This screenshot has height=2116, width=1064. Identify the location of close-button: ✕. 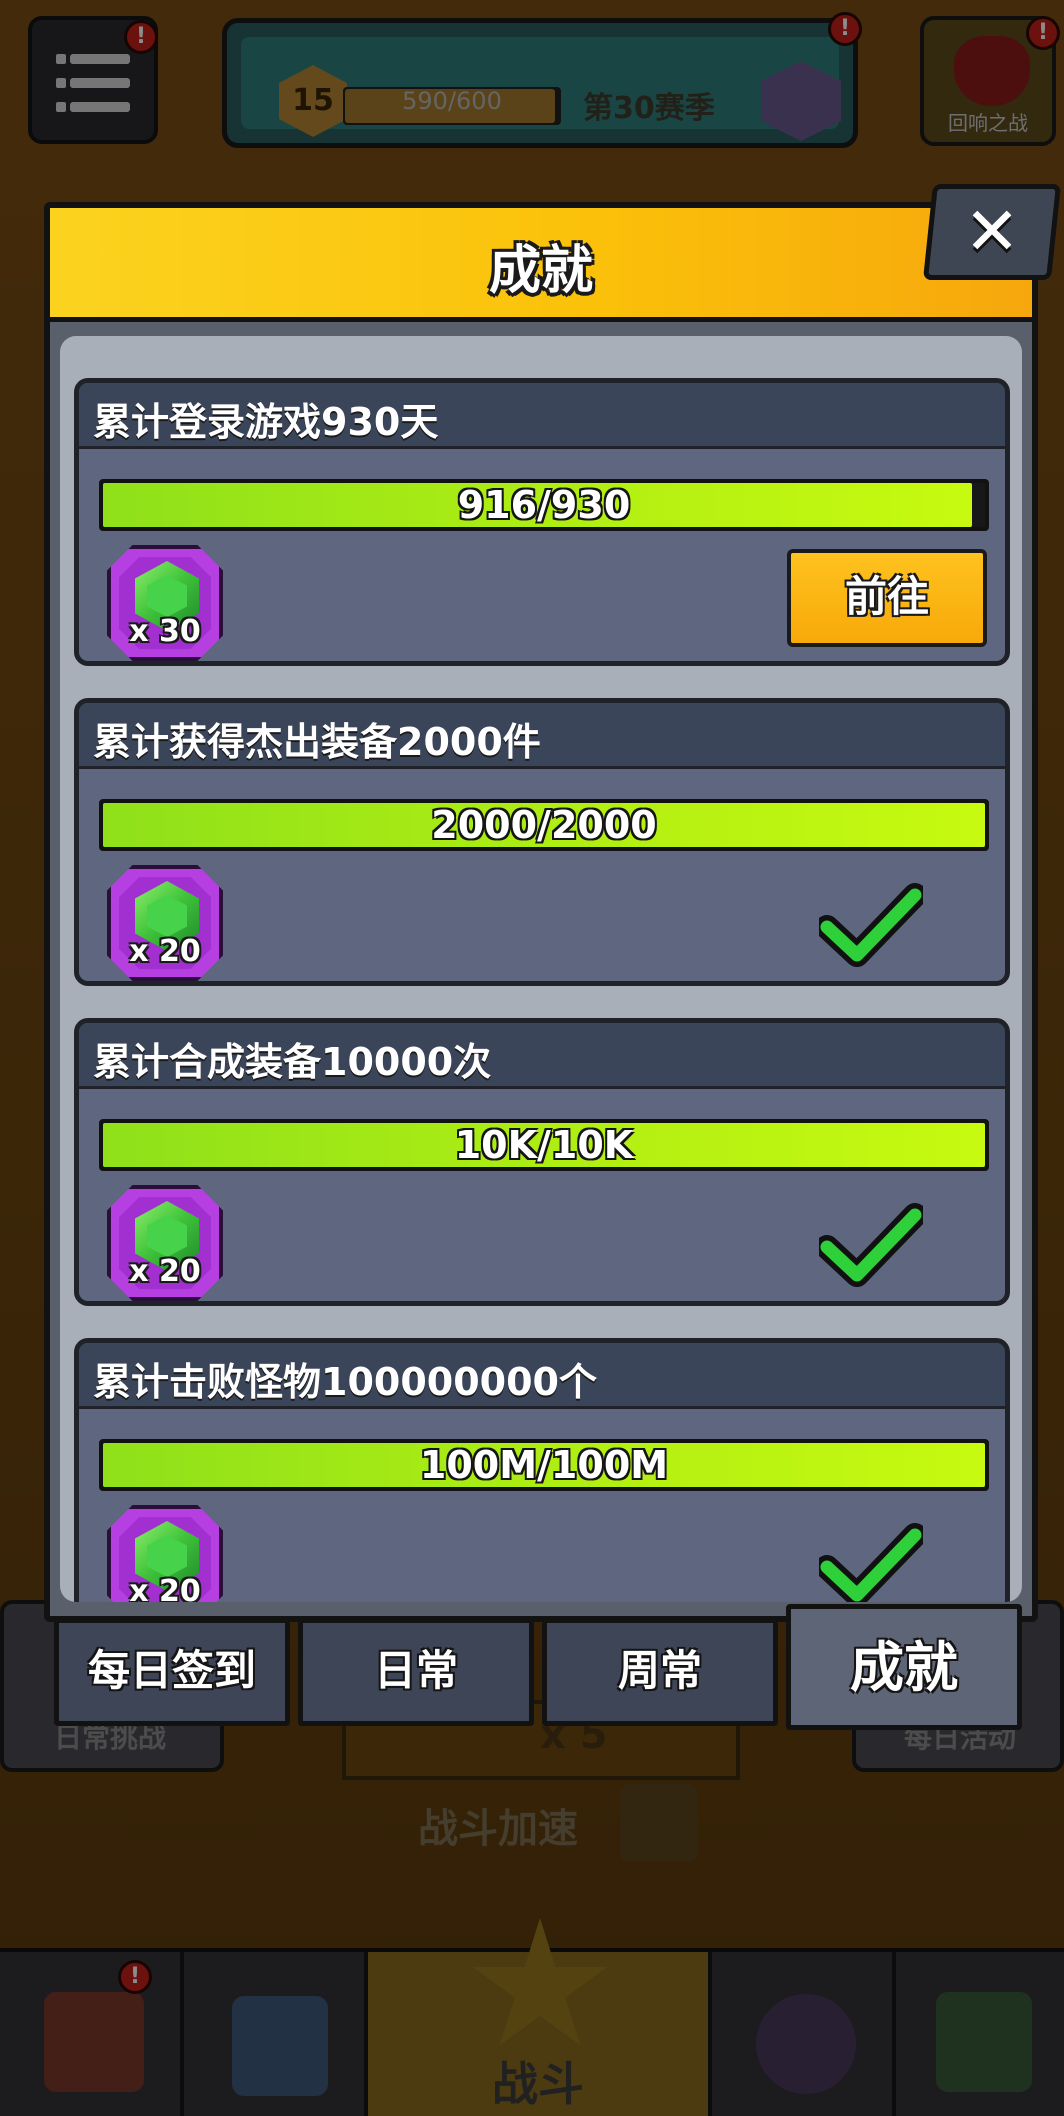
(992, 232).